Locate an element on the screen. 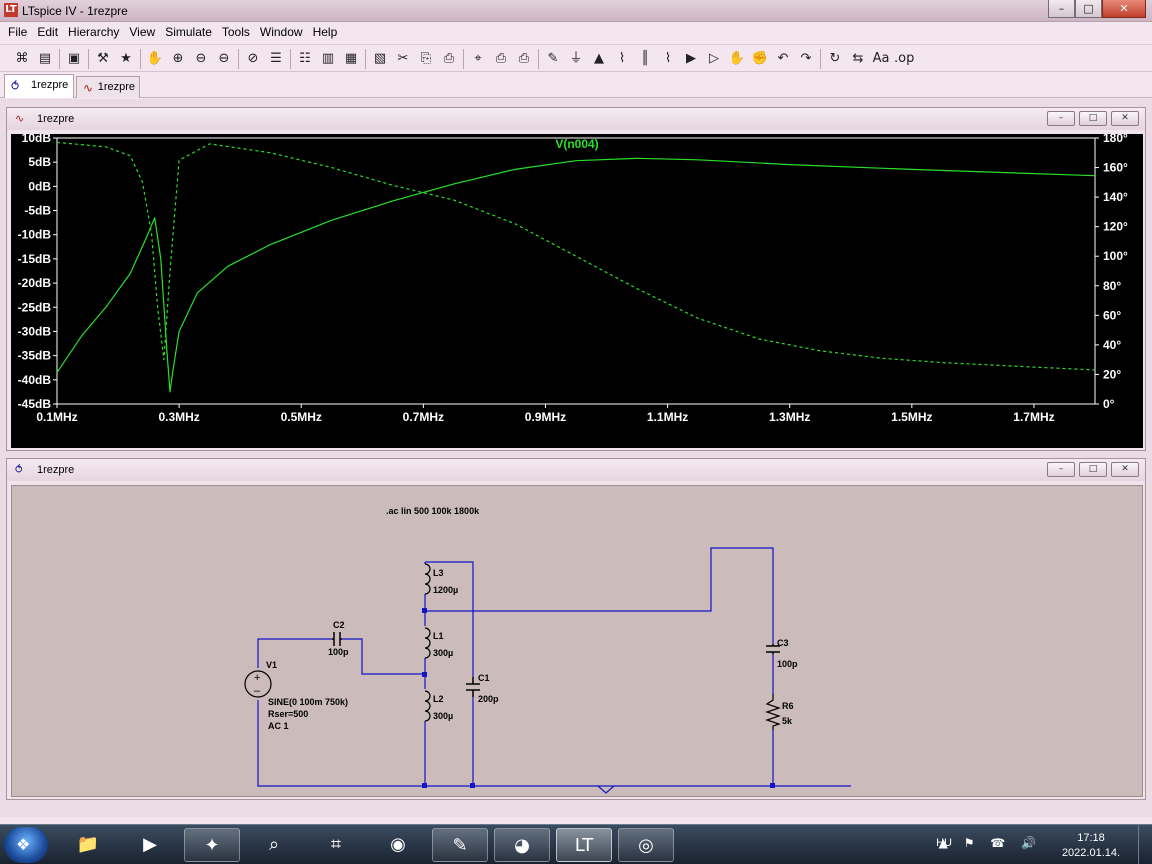 The height and width of the screenshot is (864, 1152). copy-icon: ⎘ is located at coordinates (426, 59).